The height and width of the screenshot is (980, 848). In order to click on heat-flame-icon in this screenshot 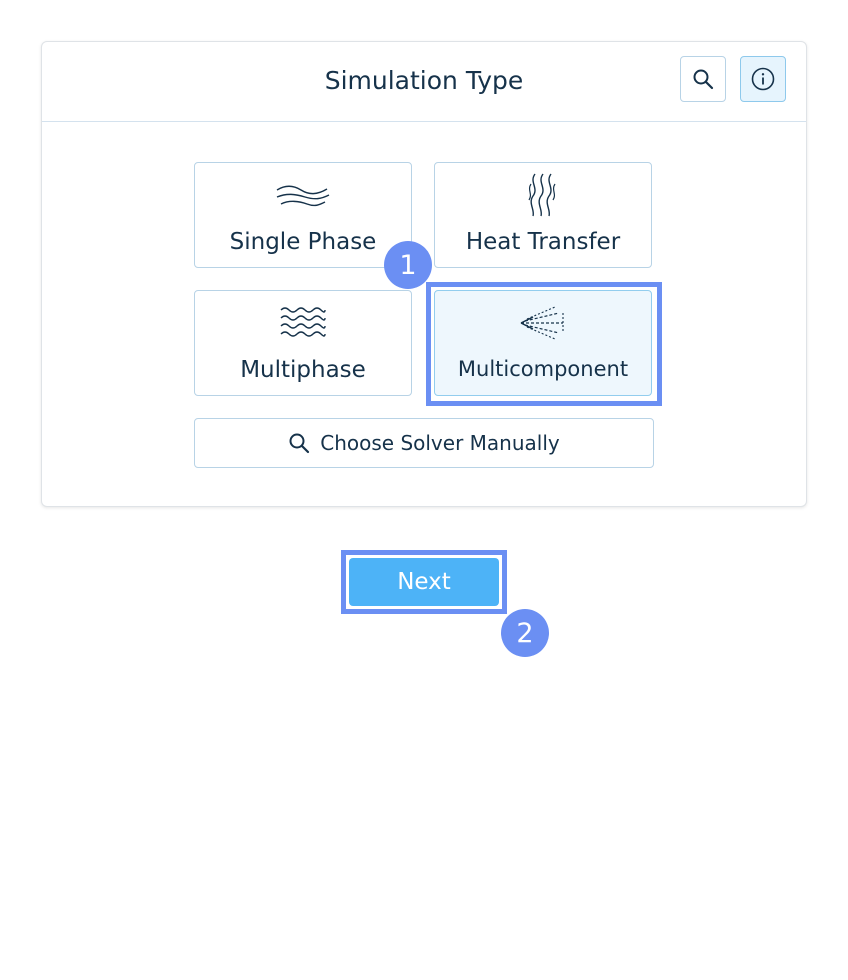, I will do `click(543, 195)`.